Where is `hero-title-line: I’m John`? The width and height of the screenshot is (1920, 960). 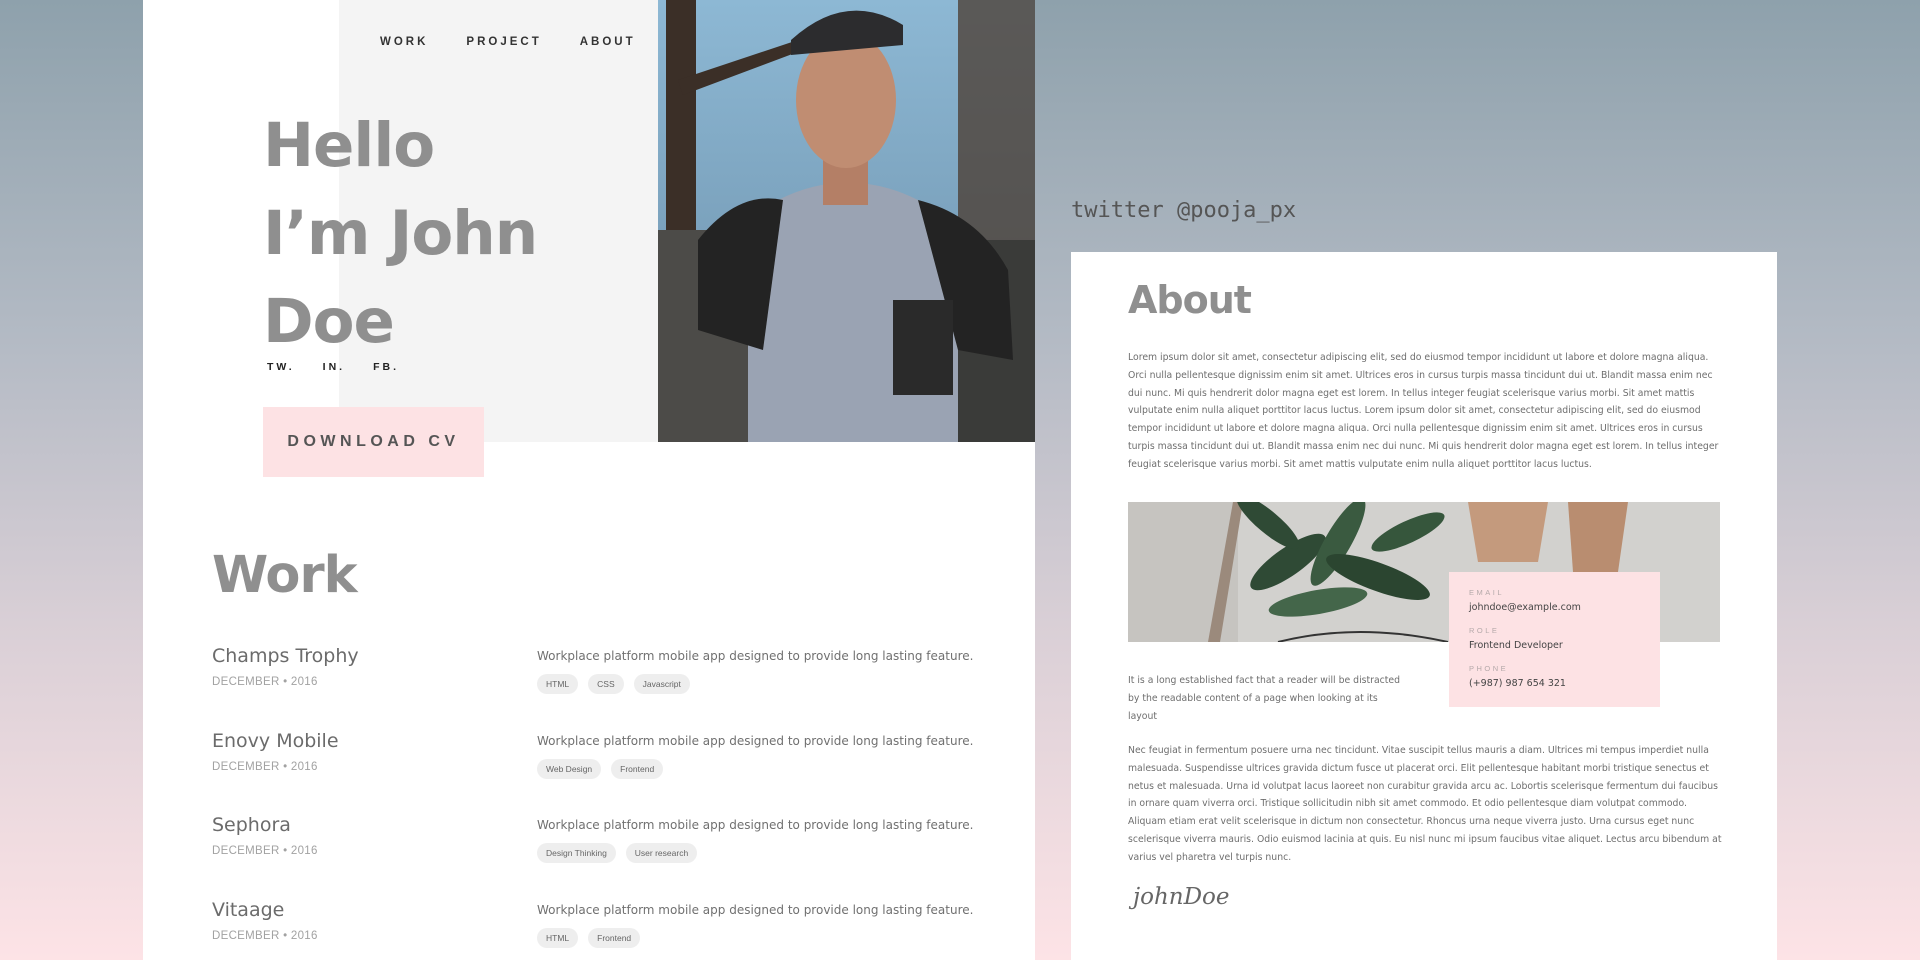
hero-title-line: I’m John is located at coordinates (400, 233).